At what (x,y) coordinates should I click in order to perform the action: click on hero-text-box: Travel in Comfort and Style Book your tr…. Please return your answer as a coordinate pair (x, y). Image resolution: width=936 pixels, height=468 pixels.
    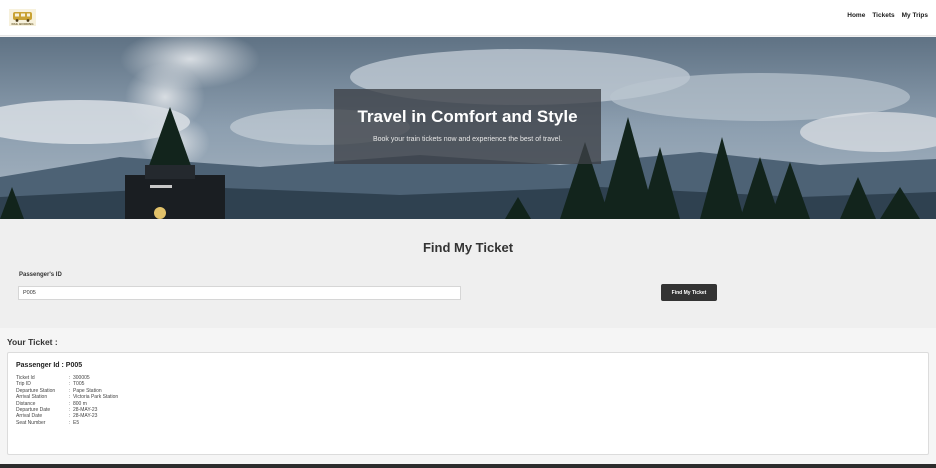
    Looking at the image, I should click on (467, 126).